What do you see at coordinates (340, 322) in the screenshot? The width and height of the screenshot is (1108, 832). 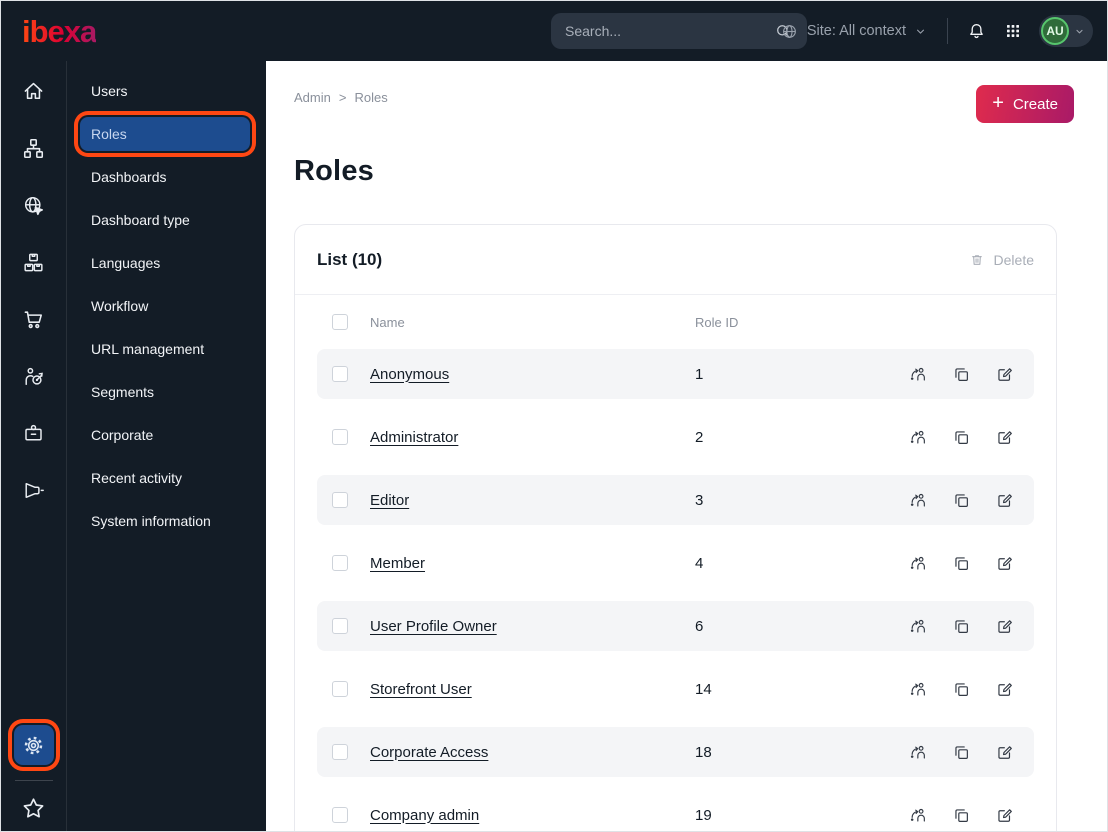 I see `select-all-checkbox` at bounding box center [340, 322].